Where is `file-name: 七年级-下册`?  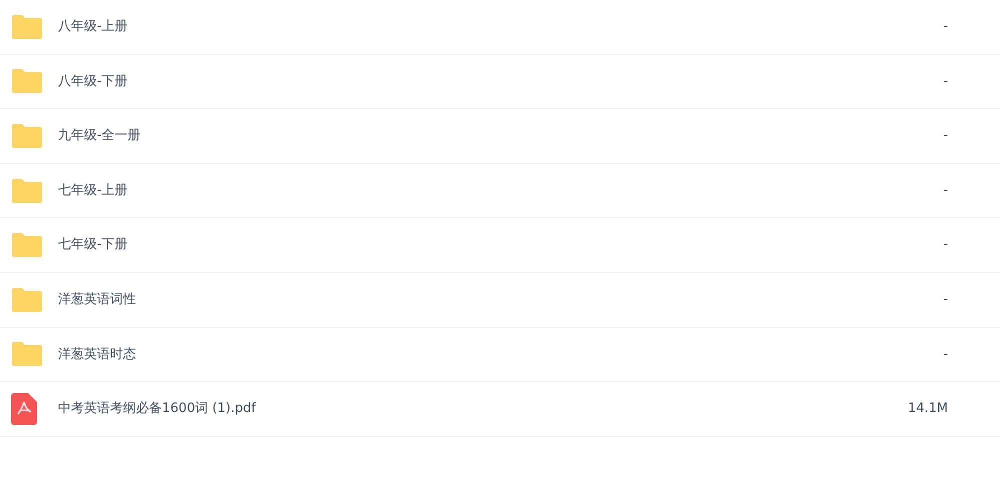 file-name: 七年级-下册 is located at coordinates (93, 245).